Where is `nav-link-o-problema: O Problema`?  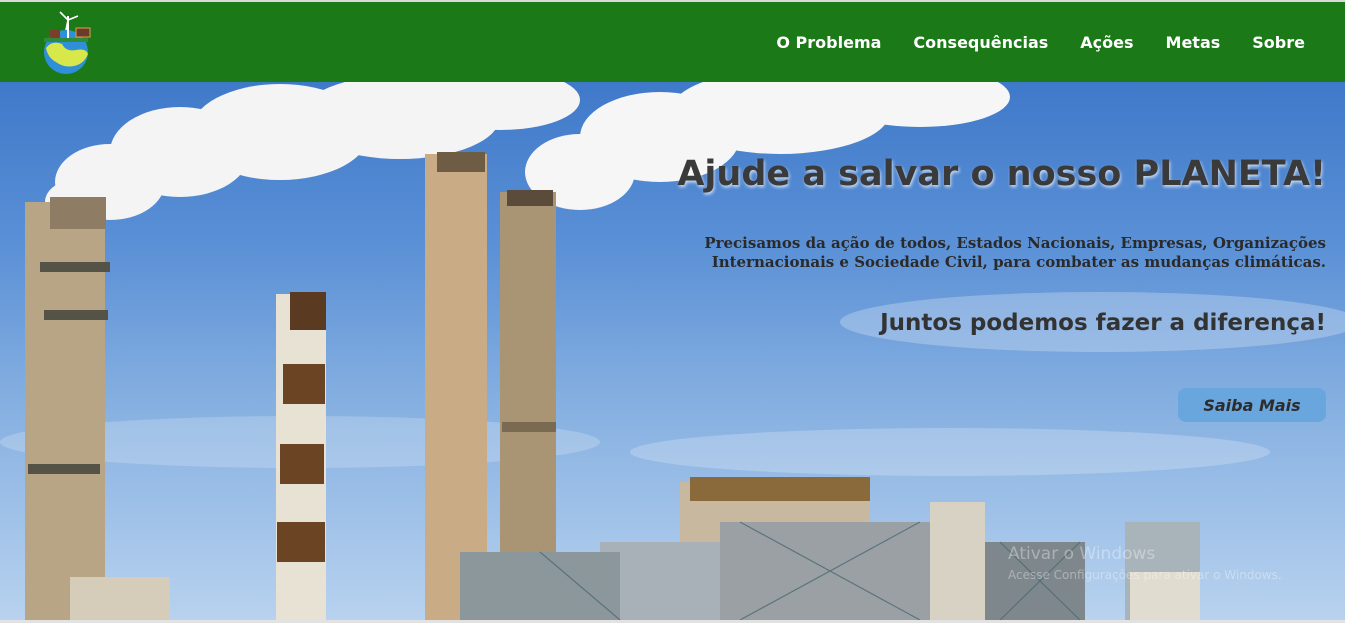
nav-link-o-problema: O Problema is located at coordinates (828, 42).